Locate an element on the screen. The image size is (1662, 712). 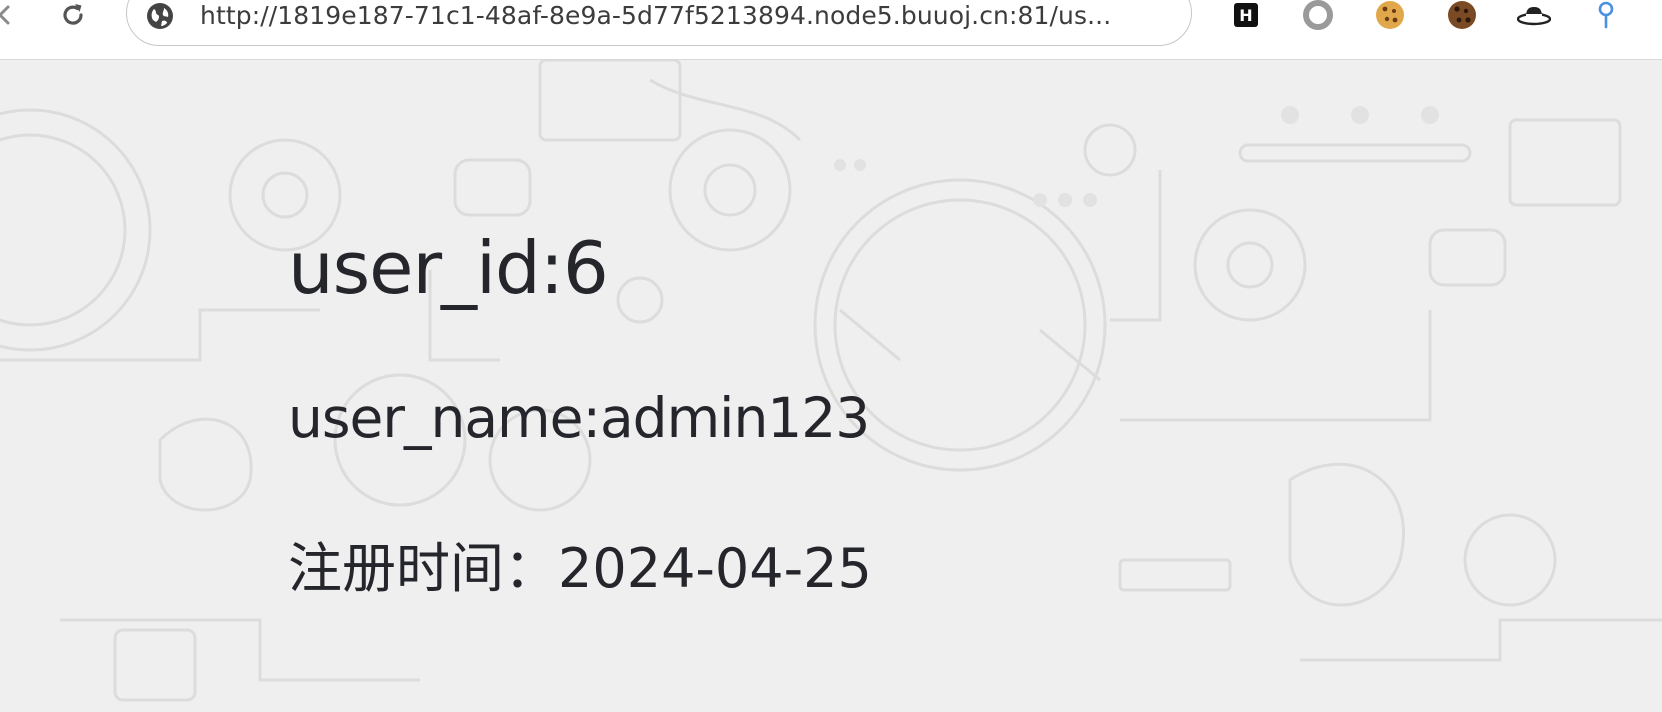
h-letter-icon: H is located at coordinates (1246, 15).